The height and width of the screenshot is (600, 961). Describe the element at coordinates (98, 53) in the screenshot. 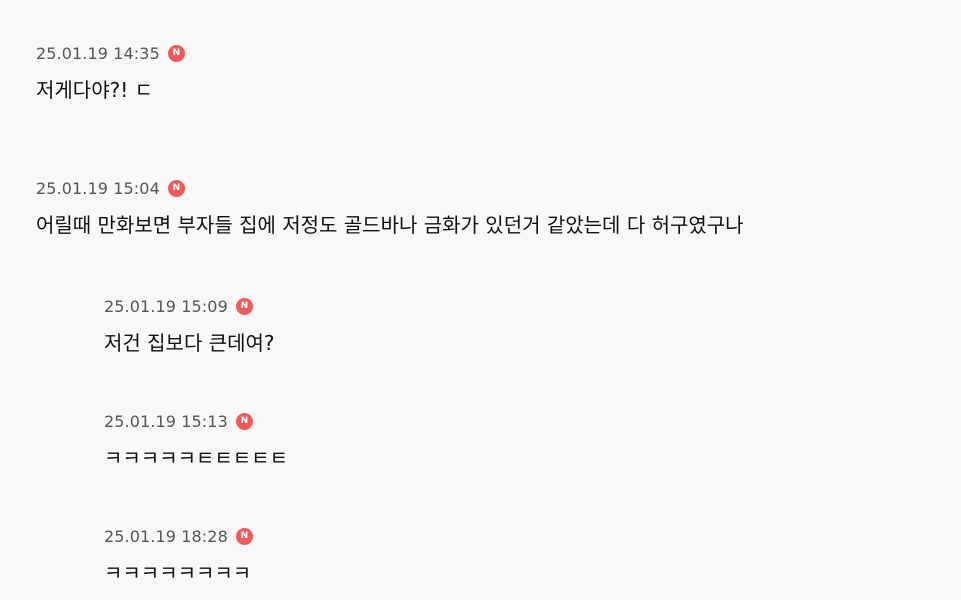

I see `comment-timestamp: 25.01.19 14:35` at that location.